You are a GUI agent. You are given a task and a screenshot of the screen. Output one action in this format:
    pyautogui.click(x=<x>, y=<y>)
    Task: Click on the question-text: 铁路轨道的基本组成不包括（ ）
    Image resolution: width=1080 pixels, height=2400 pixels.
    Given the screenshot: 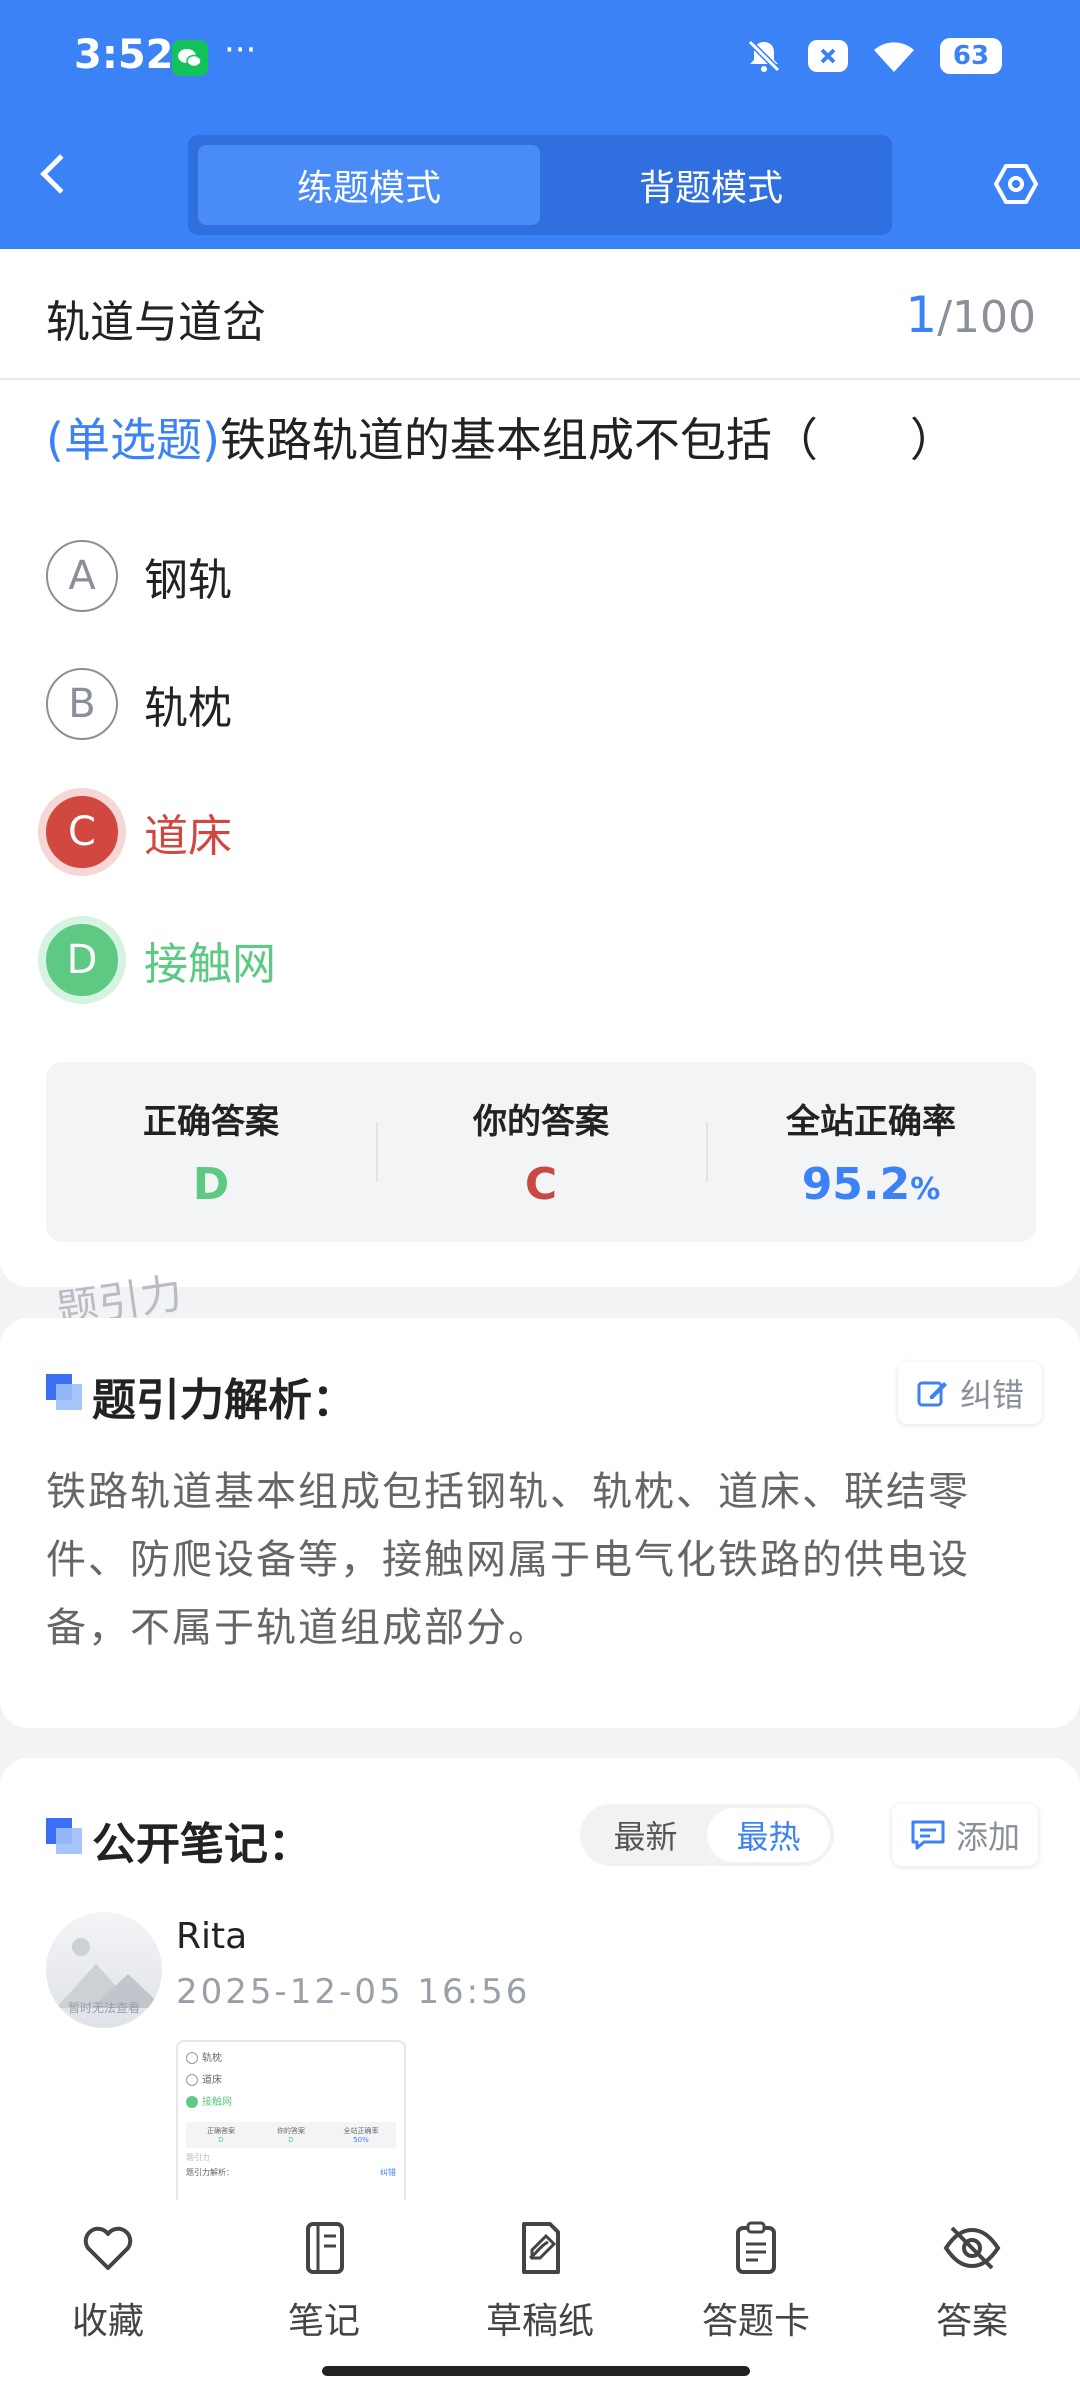 What is the action you would take?
    pyautogui.click(x=587, y=440)
    